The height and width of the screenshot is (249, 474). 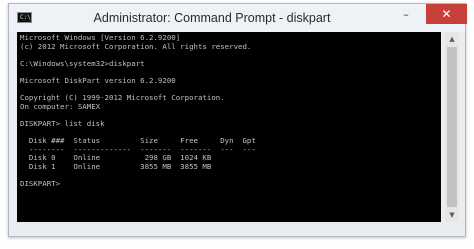 What do you see at coordinates (42, 184) in the screenshot?
I see `console-line: DISKPART>` at bounding box center [42, 184].